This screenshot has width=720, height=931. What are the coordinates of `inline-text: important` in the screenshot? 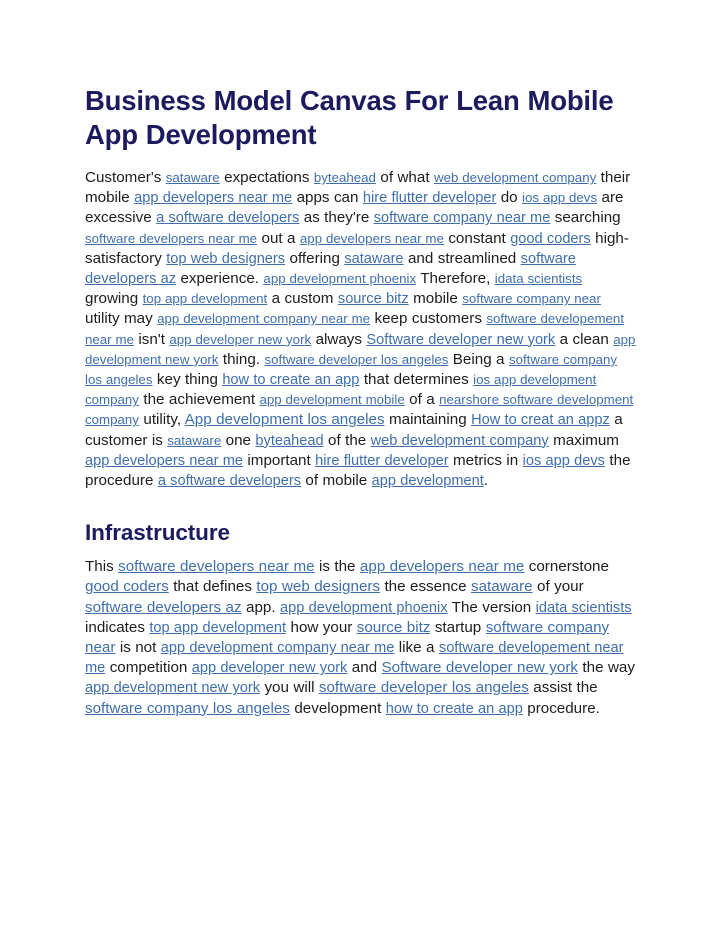 It's located at (279, 460).